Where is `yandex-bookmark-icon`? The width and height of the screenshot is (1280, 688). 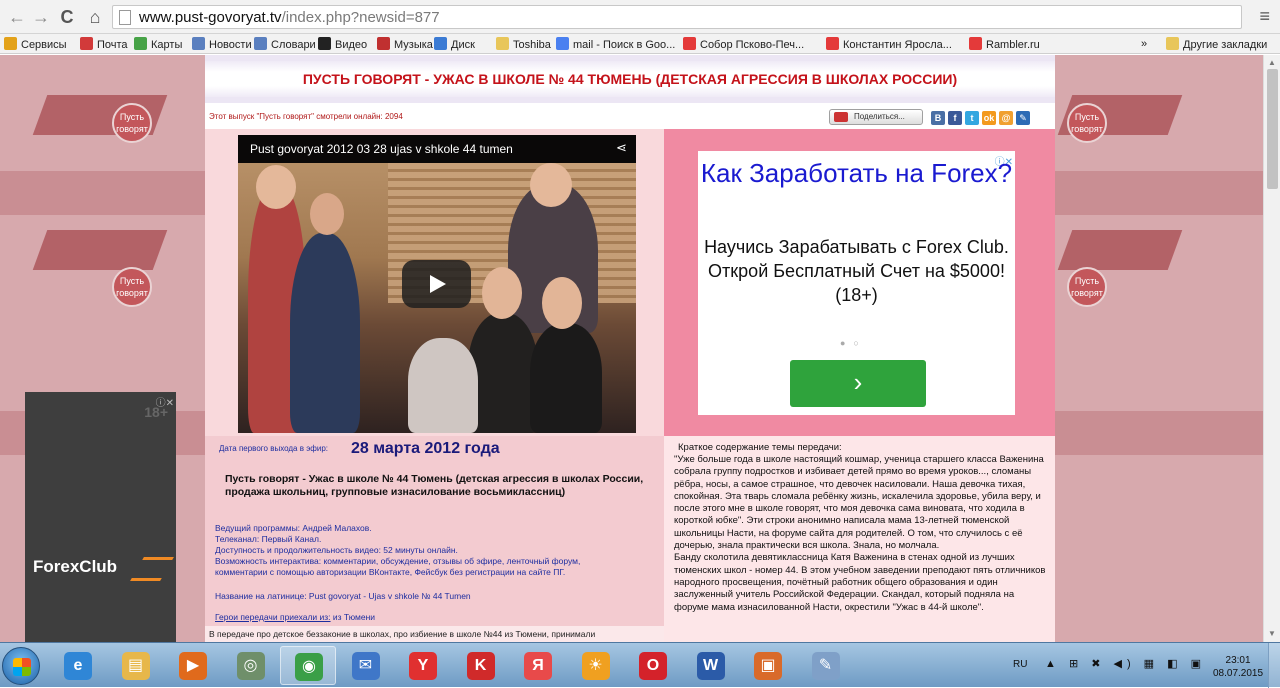 yandex-bookmark-icon is located at coordinates (832, 43).